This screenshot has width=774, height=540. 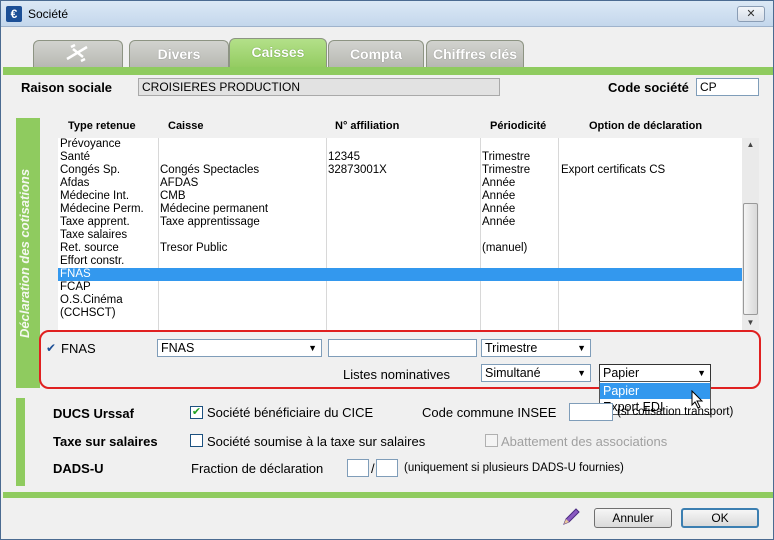 What do you see at coordinates (14, 14) in the screenshot?
I see `app-icon: €` at bounding box center [14, 14].